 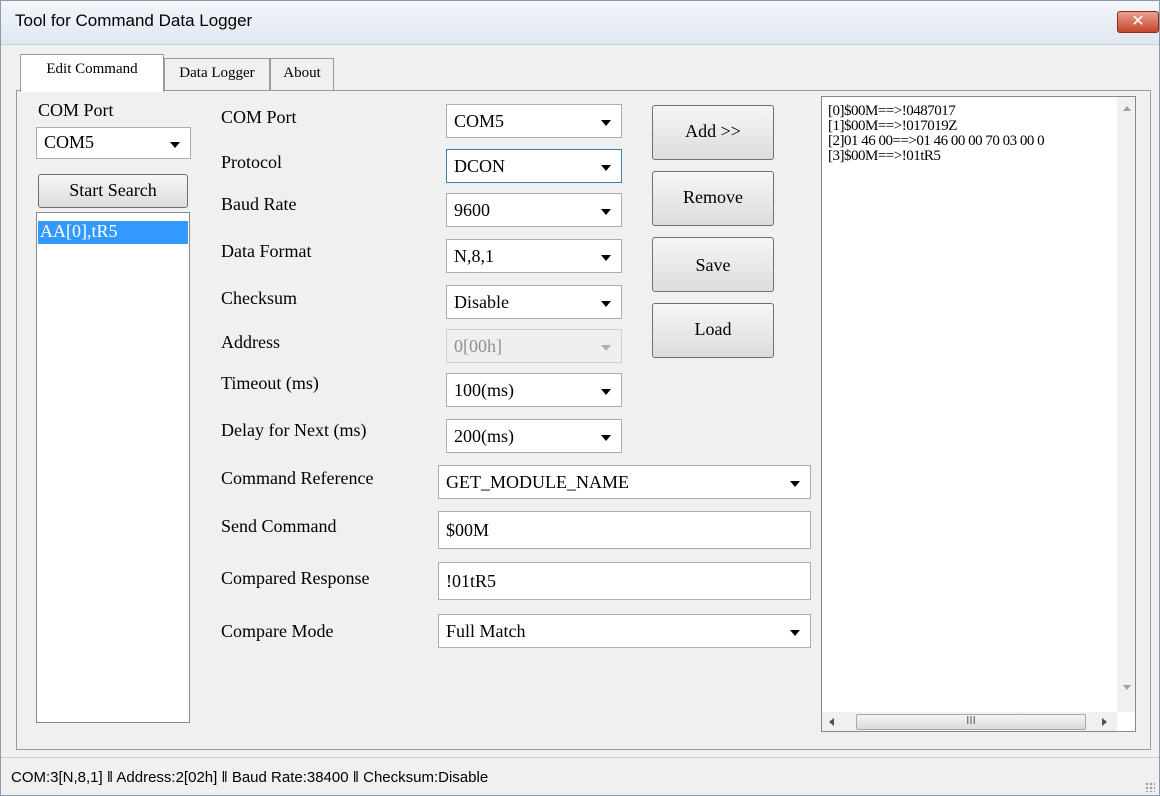 What do you see at coordinates (624, 581) in the screenshot?
I see `compared-response-input: !01tR5` at bounding box center [624, 581].